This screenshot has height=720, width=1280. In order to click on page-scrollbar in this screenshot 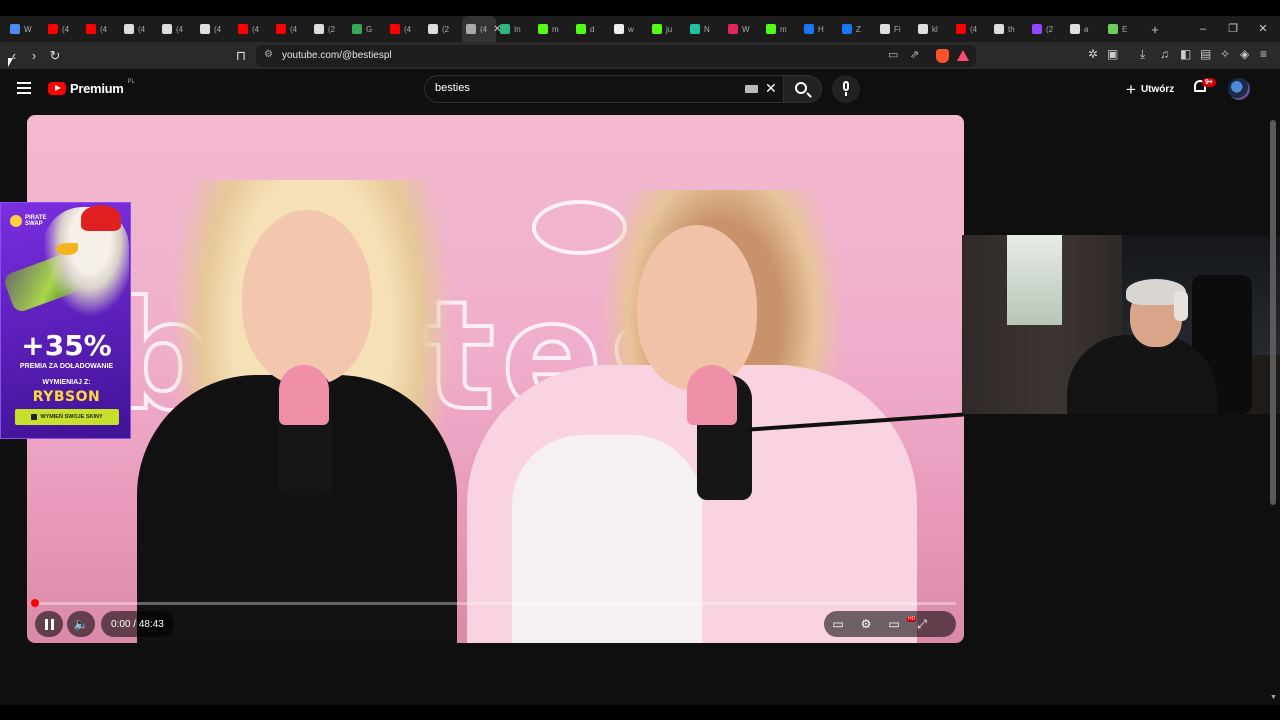, I will do `click(1273, 312)`.